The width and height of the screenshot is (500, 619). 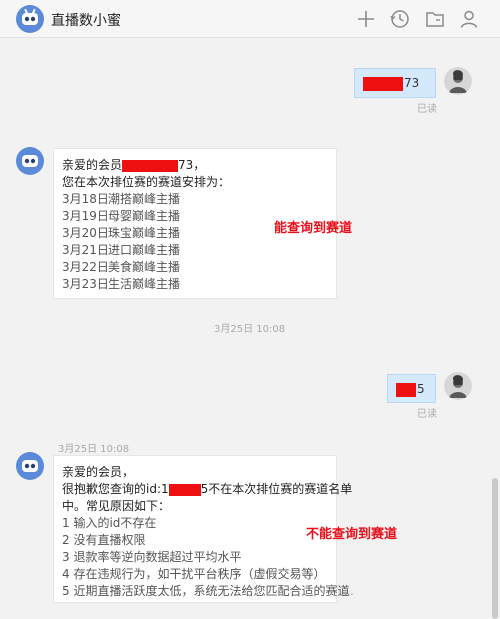 I want to click on greeting-line: 亲爱的会员 73，, so click(x=195, y=165).